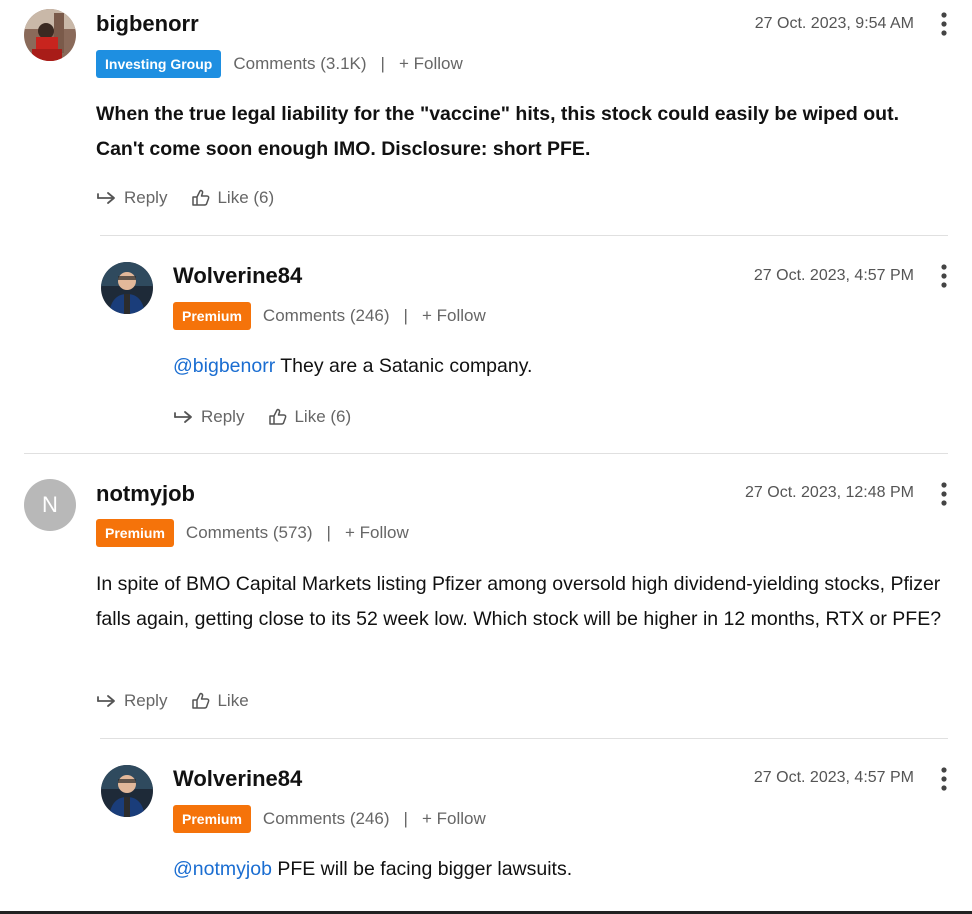 The image size is (972, 914). Describe the element at coordinates (224, 366) in the screenshot. I see `mention-link: @bigbenorr` at that location.